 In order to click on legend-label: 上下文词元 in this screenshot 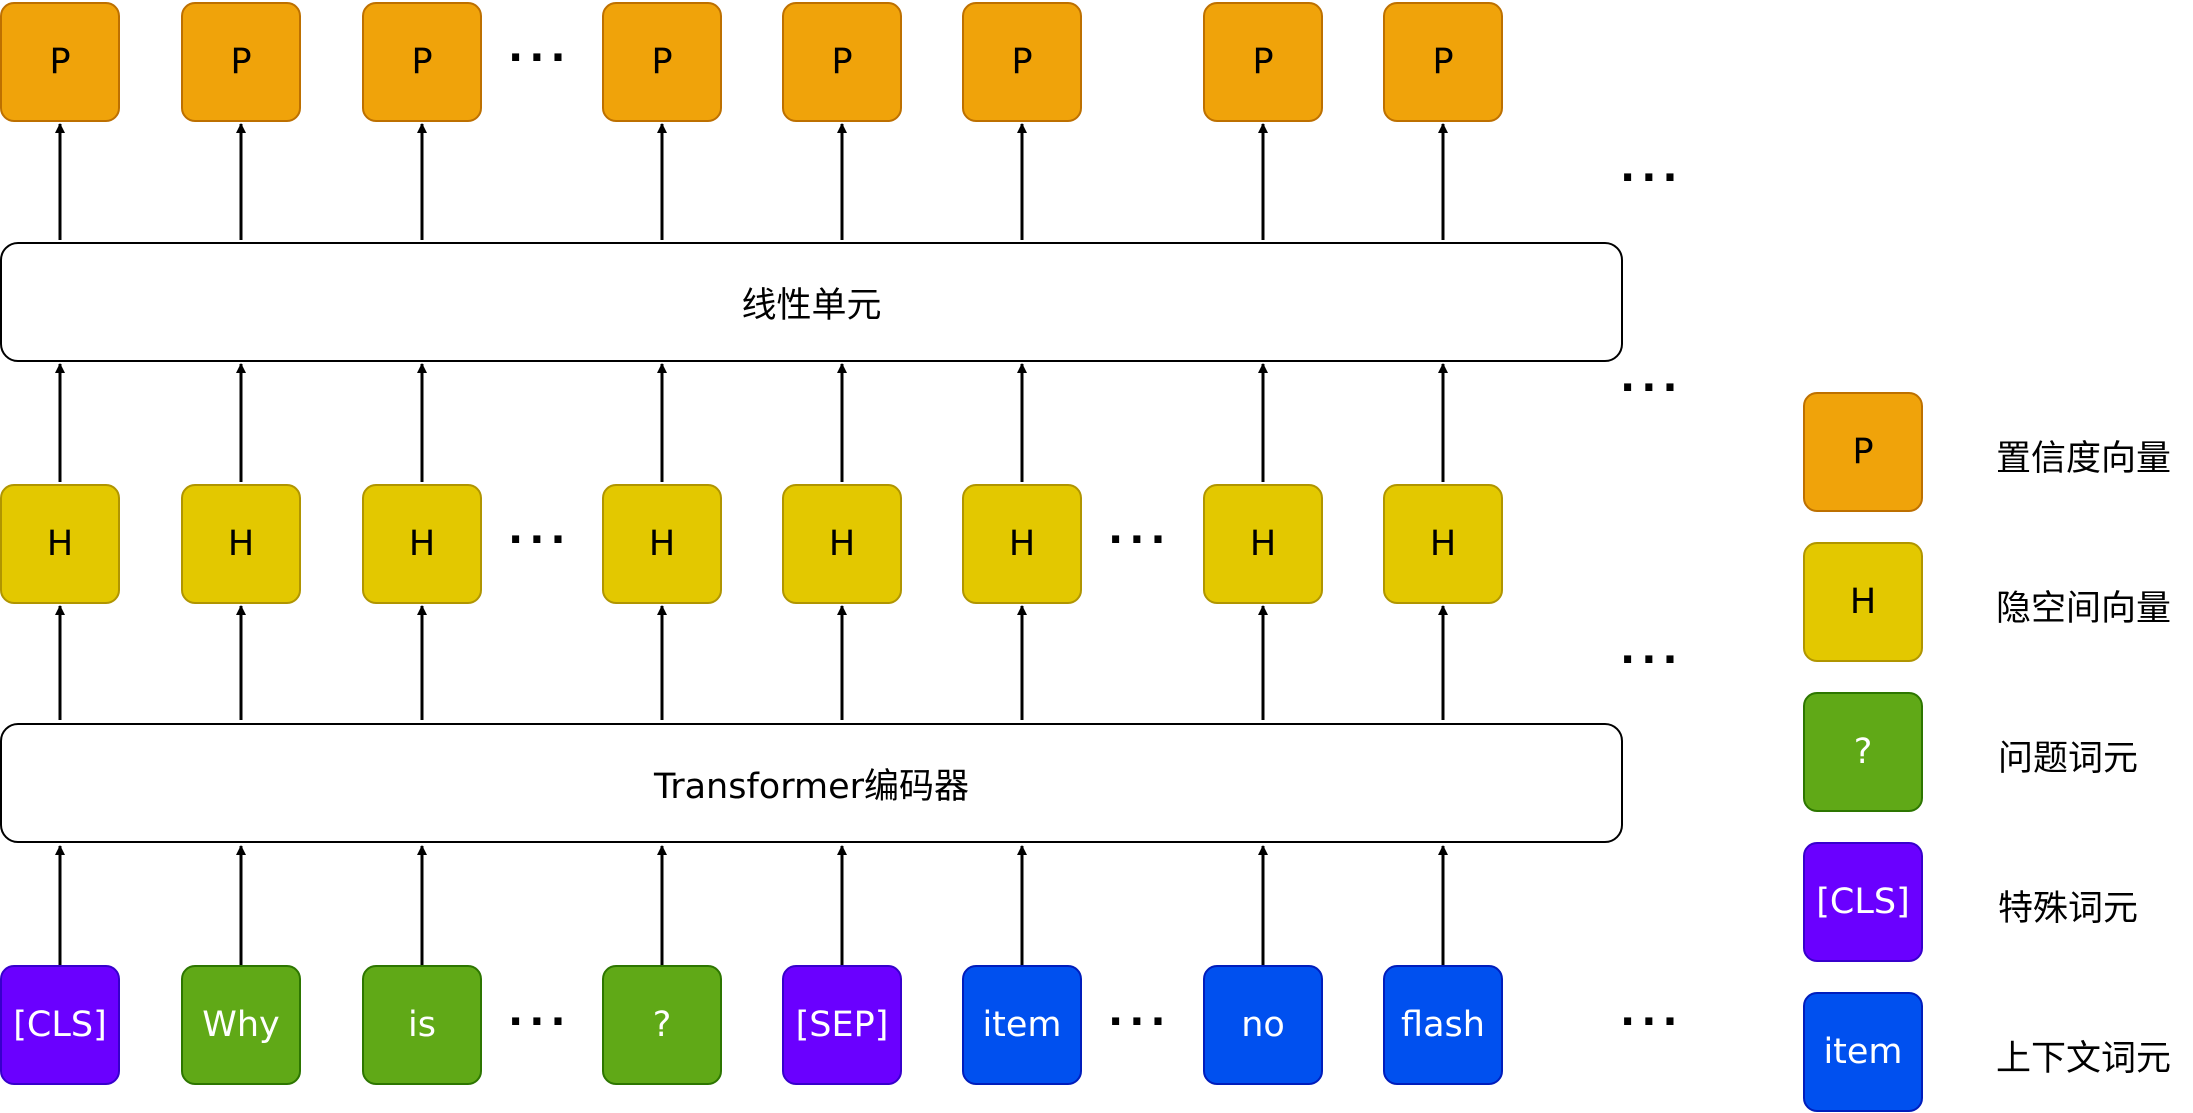, I will do `click(2084, 1059)`.